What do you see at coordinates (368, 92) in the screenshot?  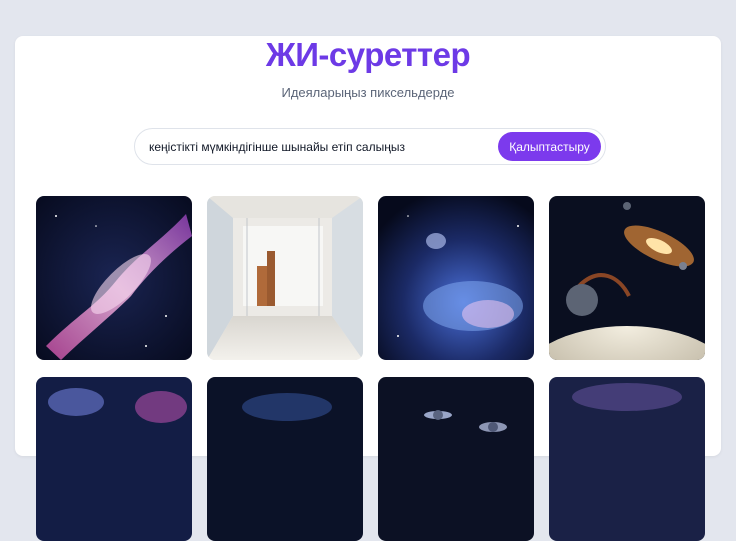 I see `page-subtitle: Идеяларыңыз пиксельдерде` at bounding box center [368, 92].